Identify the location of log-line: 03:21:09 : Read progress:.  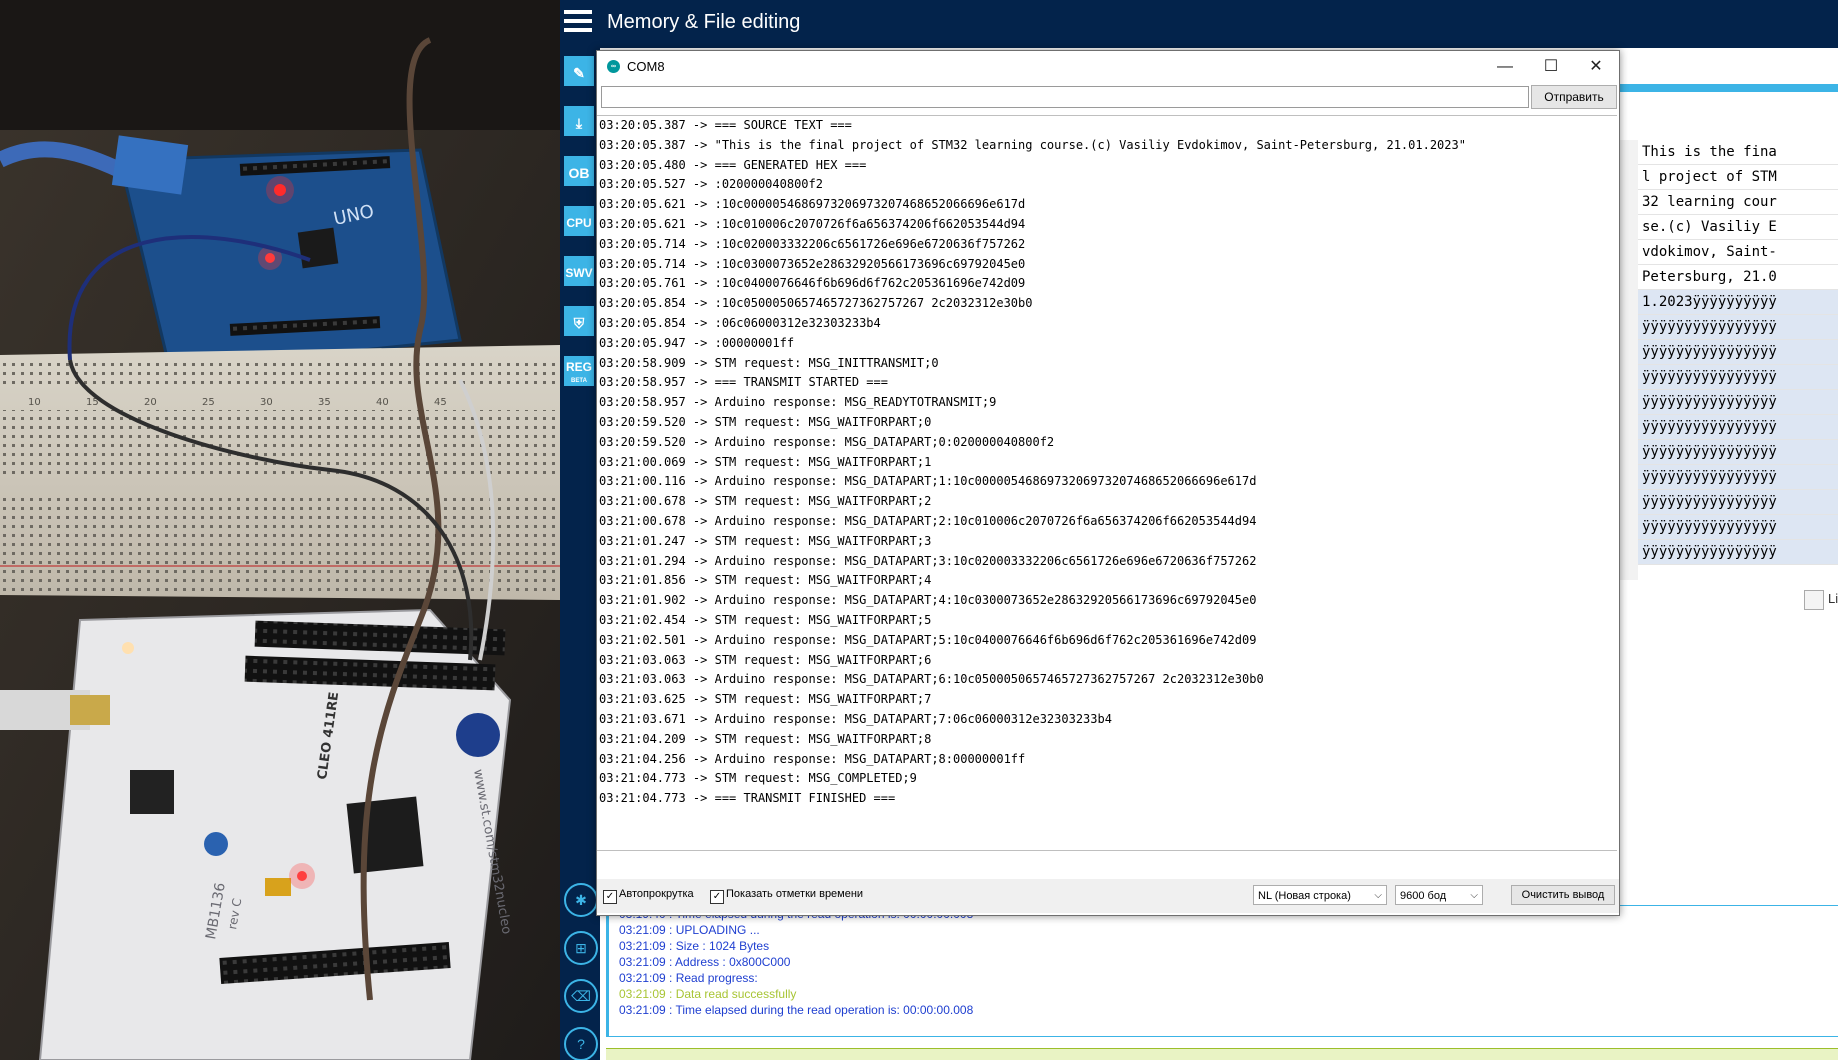
(688, 978).